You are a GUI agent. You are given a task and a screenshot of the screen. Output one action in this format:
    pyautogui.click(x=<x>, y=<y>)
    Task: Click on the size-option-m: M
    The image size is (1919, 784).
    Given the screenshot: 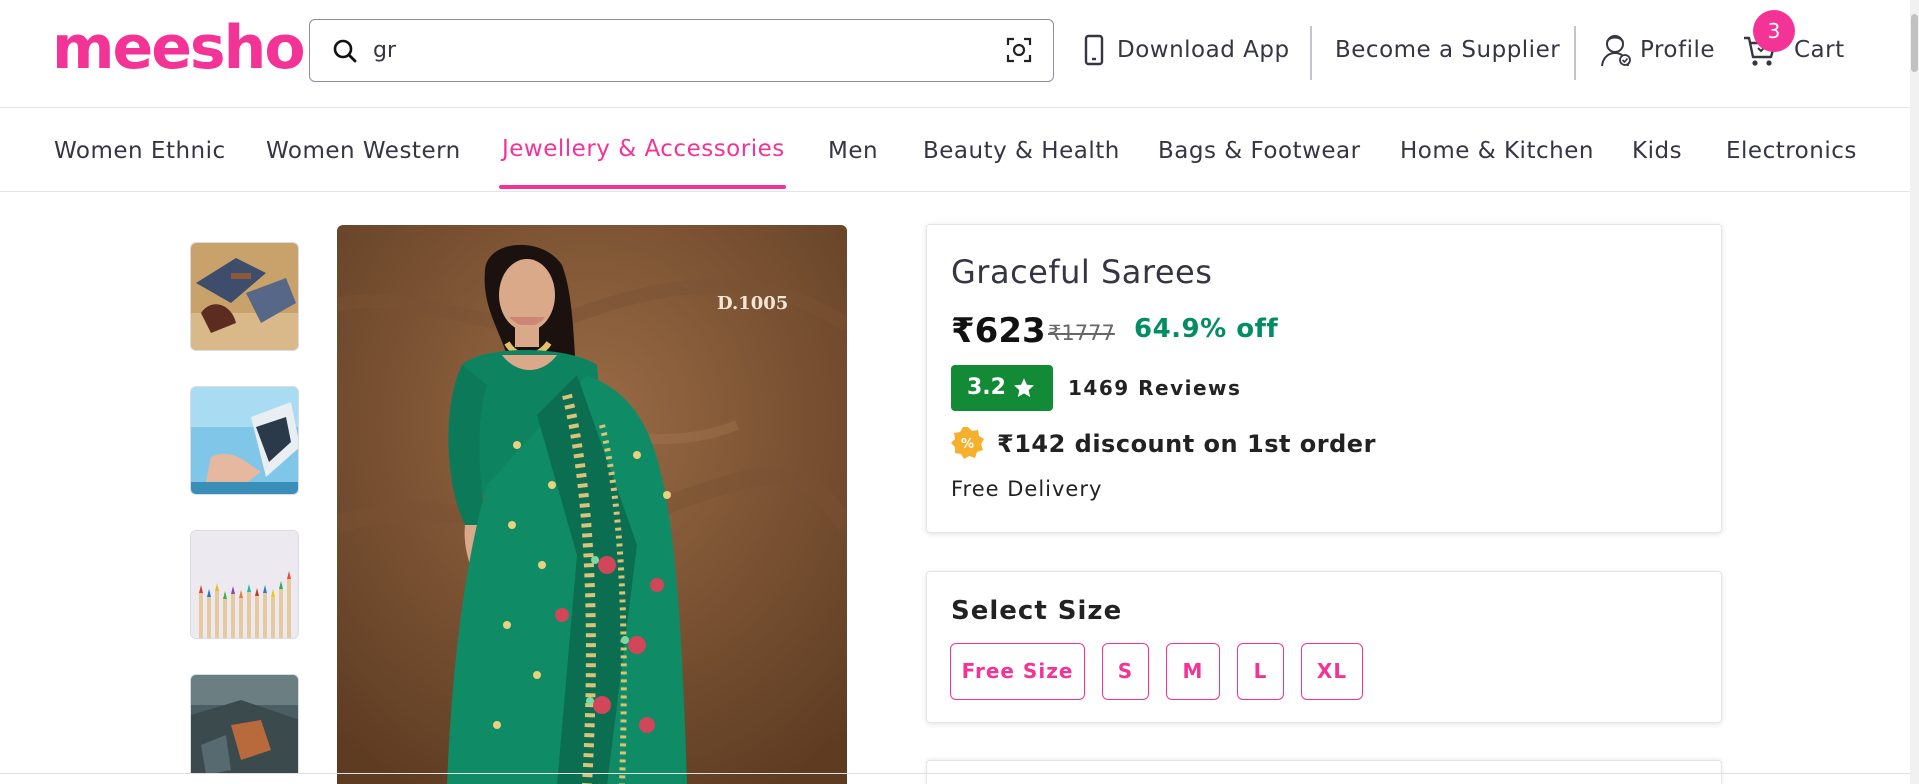 What is the action you would take?
    pyautogui.click(x=1193, y=671)
    